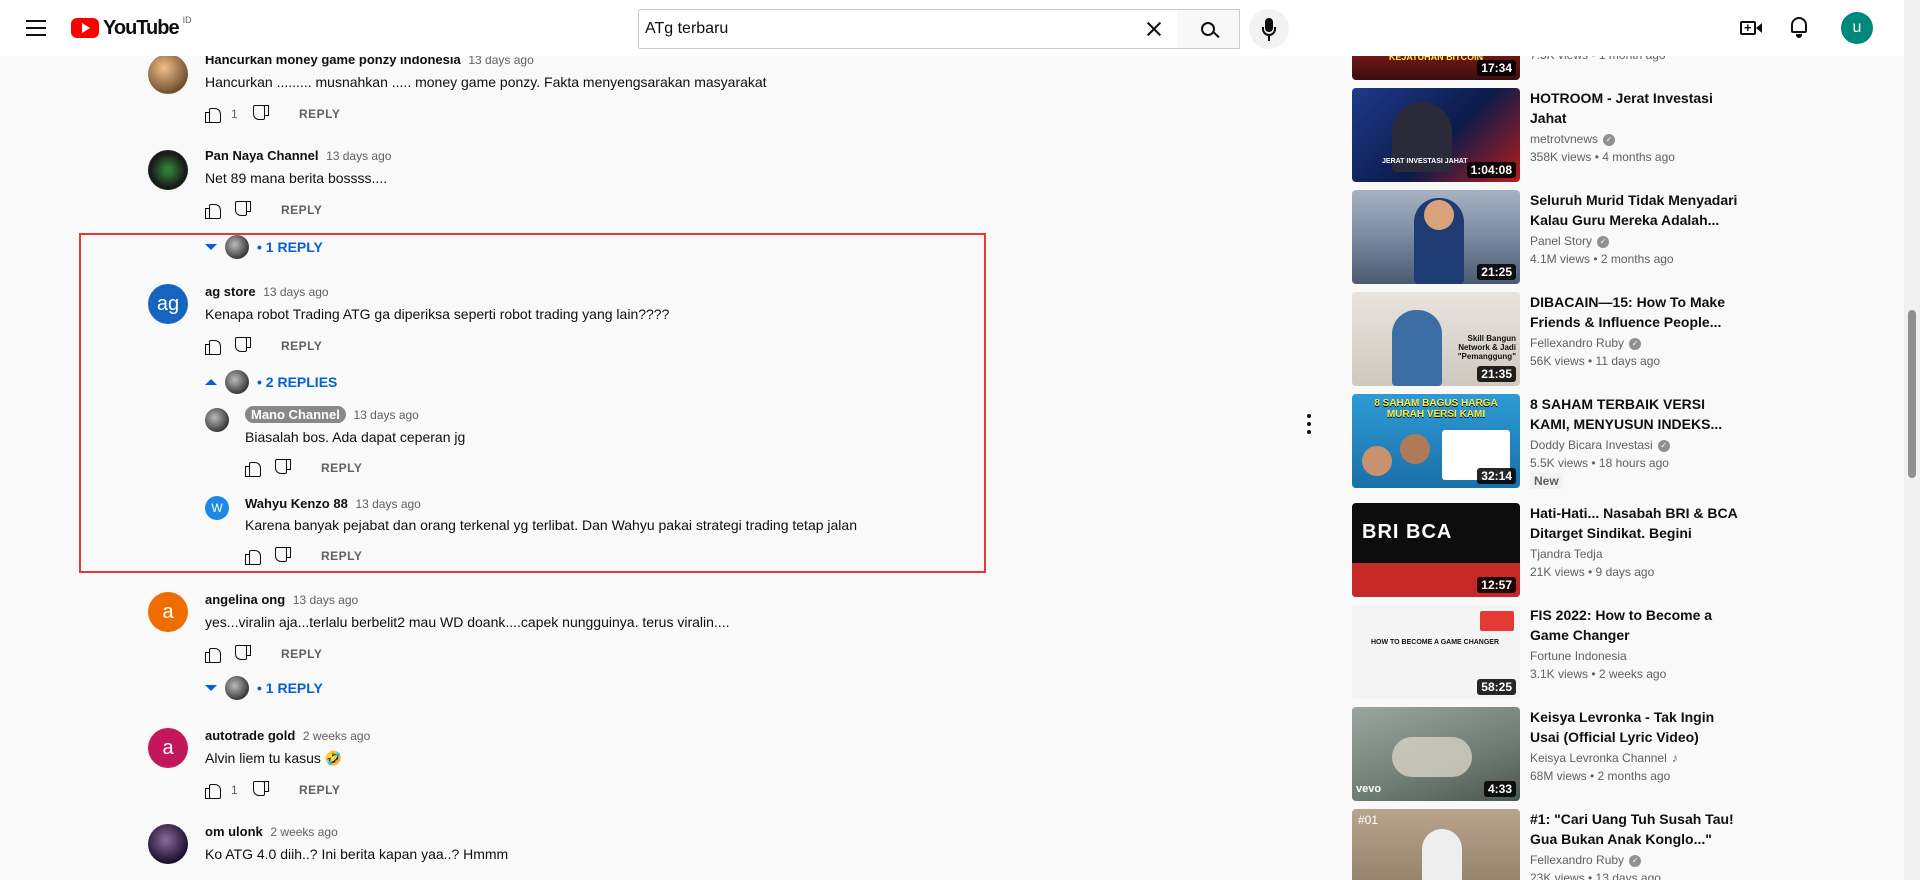  What do you see at coordinates (168, 304) in the screenshot?
I see `avatar: ag` at bounding box center [168, 304].